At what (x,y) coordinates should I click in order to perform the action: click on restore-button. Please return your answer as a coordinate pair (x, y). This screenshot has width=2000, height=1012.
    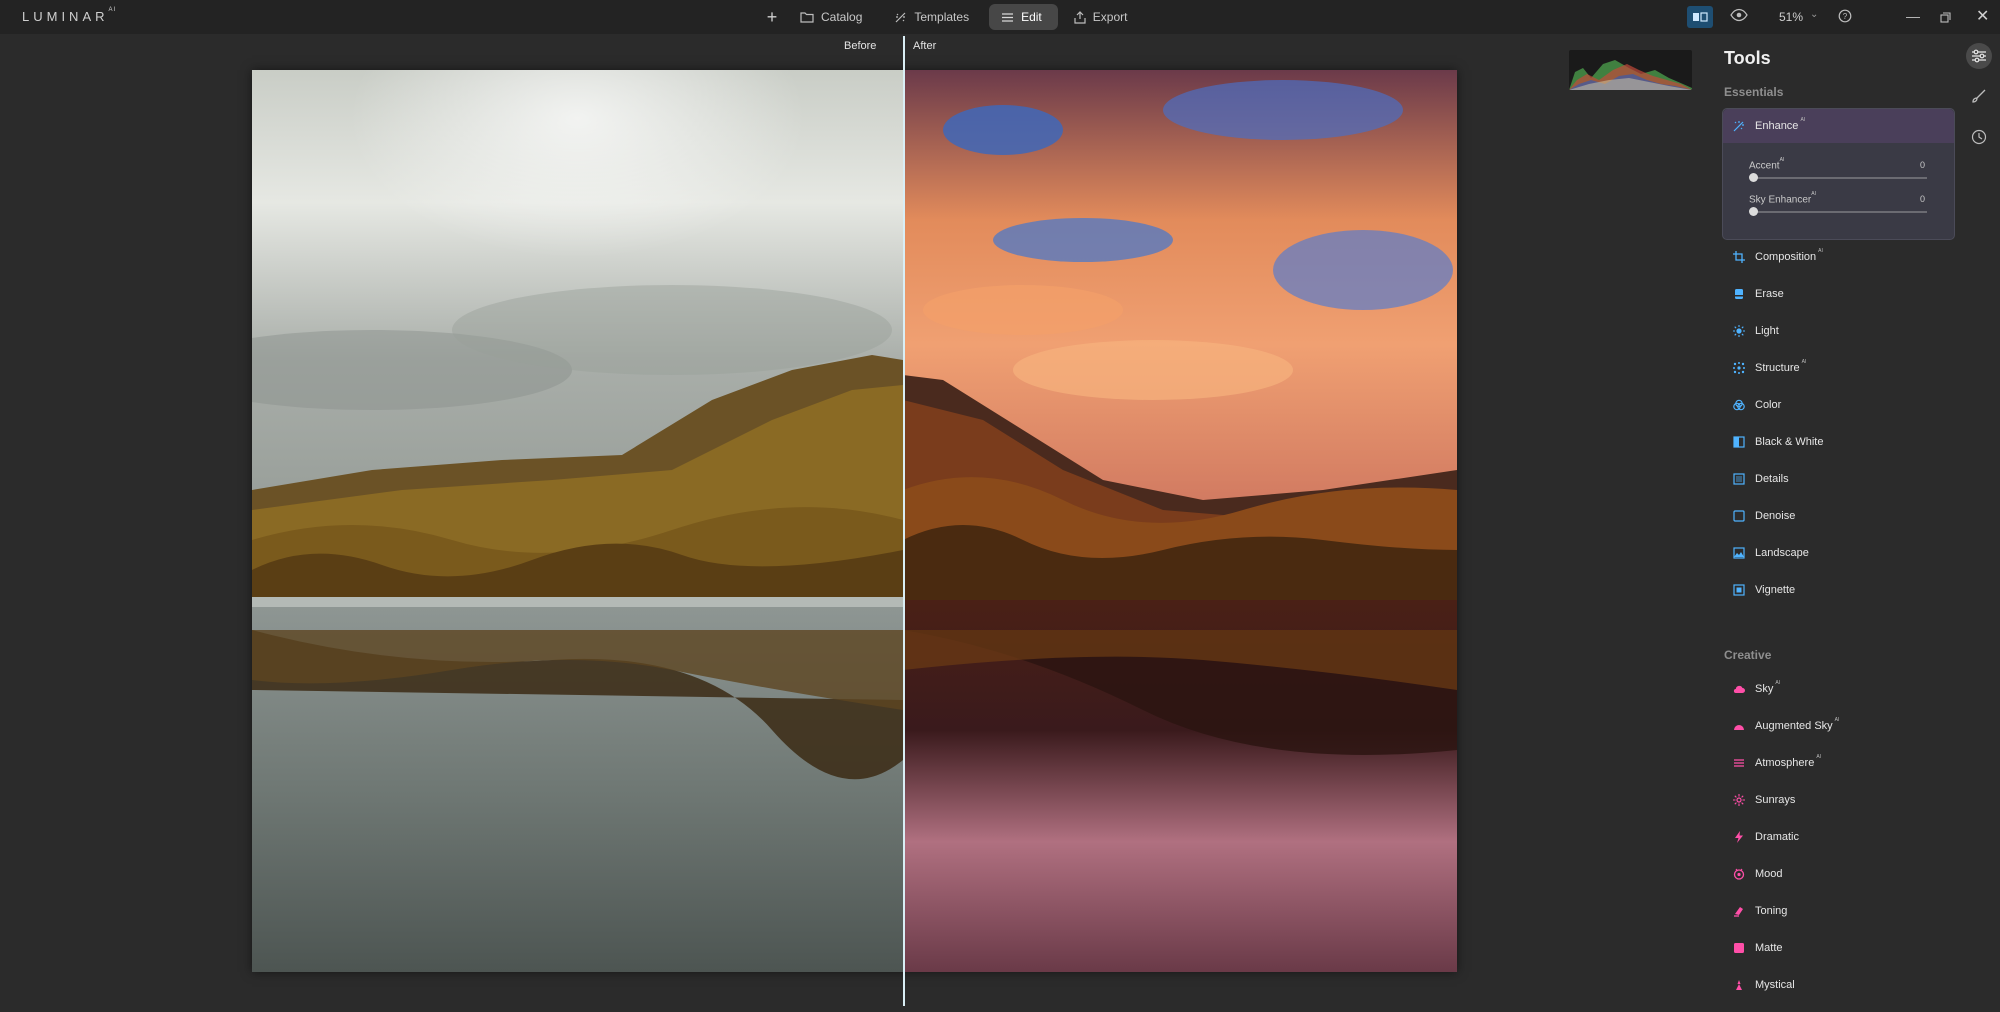
    Looking at the image, I should click on (1945, 19).